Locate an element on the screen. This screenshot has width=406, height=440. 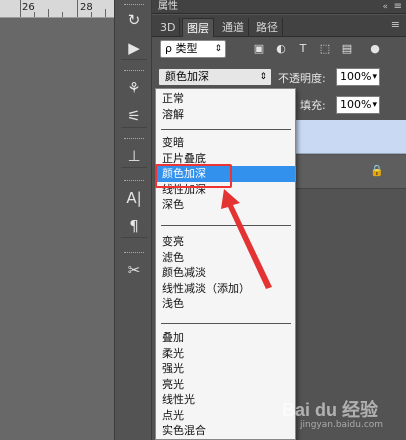
horizontal-ruler: 26 28 is located at coordinates (57, 9).